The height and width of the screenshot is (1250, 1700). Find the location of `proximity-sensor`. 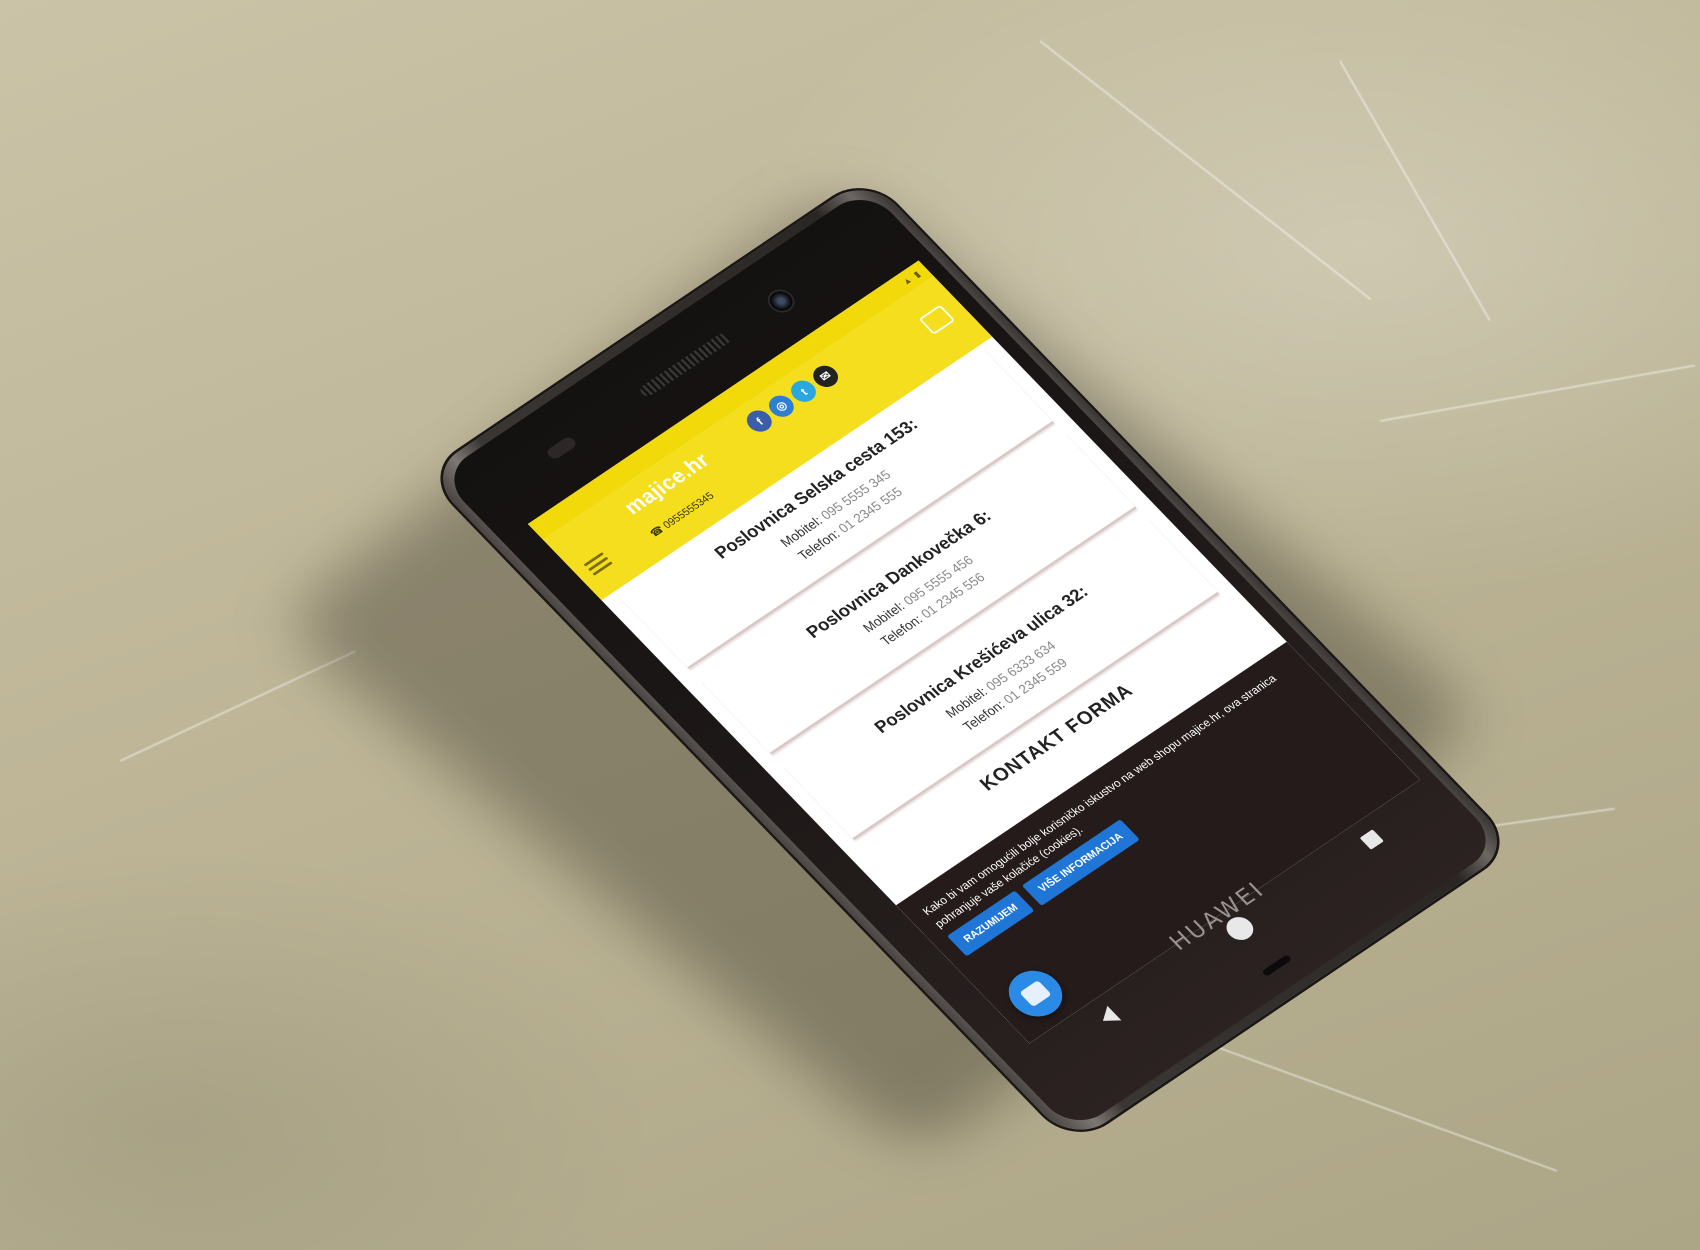

proximity-sensor is located at coordinates (562, 448).